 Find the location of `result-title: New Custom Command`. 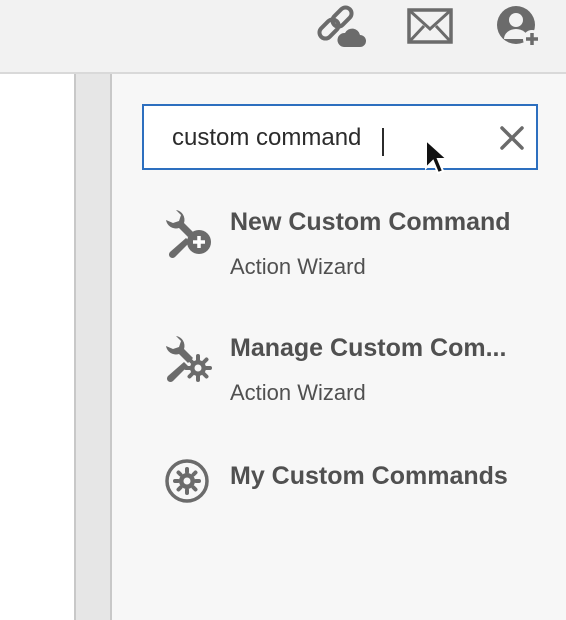

result-title: New Custom Command is located at coordinates (370, 222).